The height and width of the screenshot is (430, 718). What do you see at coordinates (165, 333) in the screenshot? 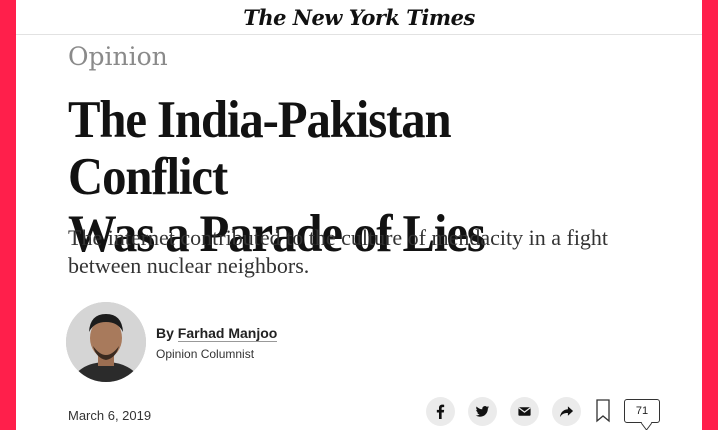
I see `byline-prefix: By` at bounding box center [165, 333].